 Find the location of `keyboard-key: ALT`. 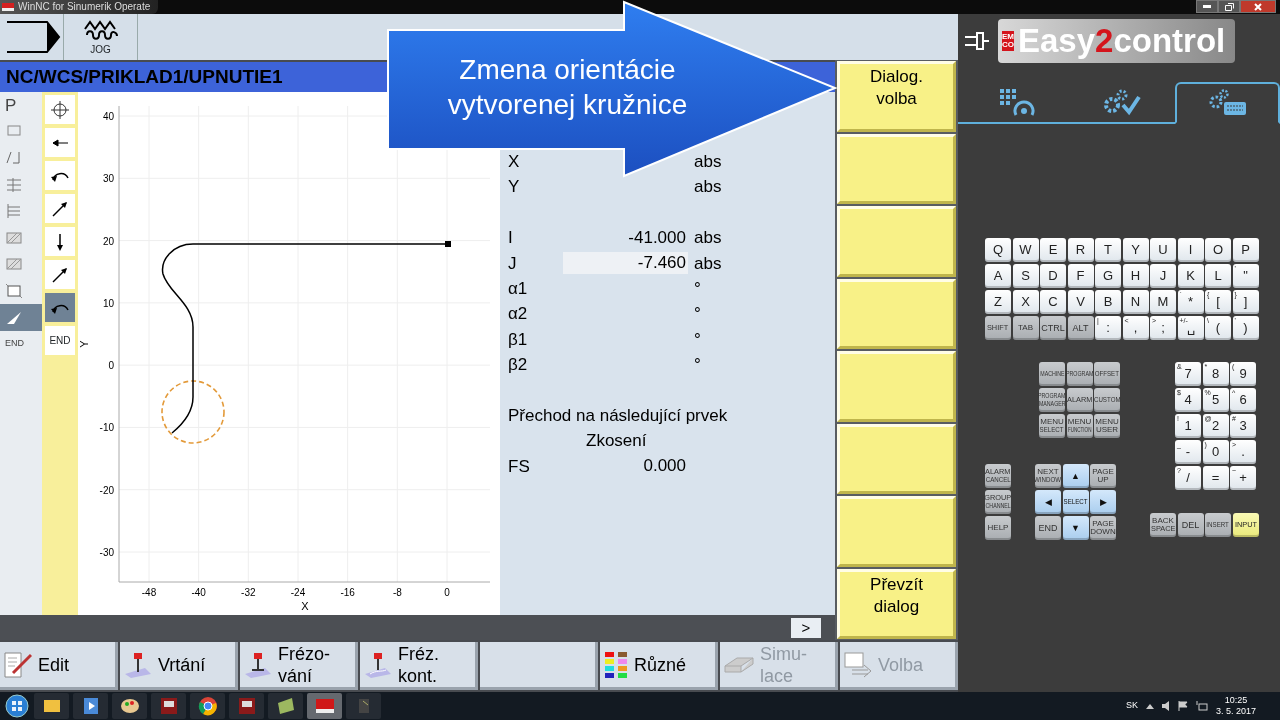

keyboard-key: ALT is located at coordinates (1080, 328).